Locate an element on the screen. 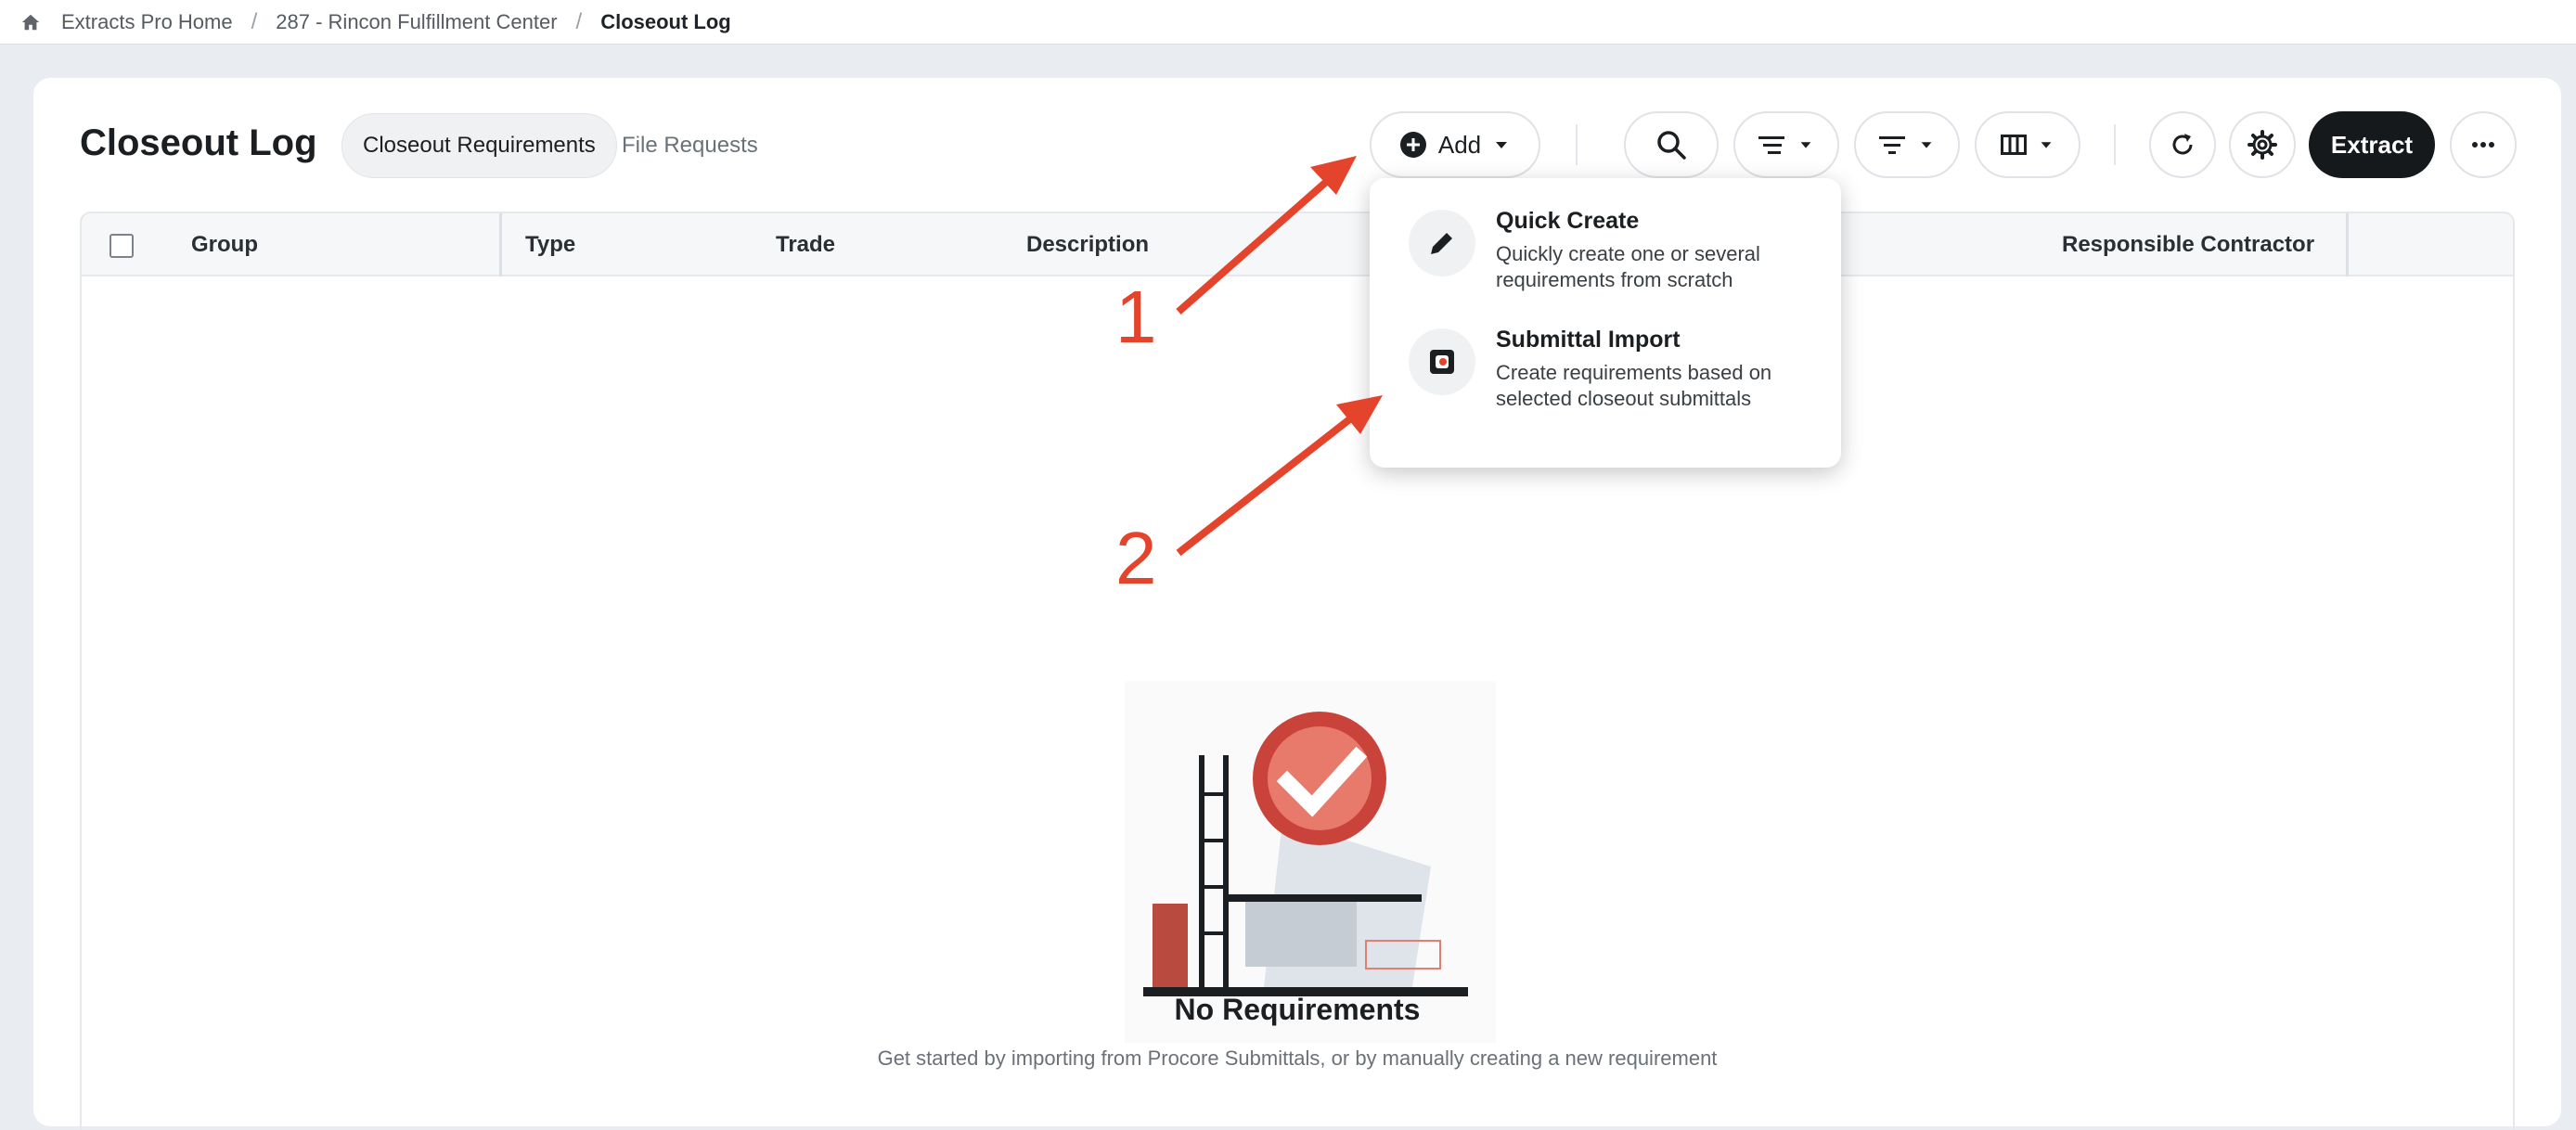 This screenshot has height=1130, width=2576. breadcrumb-project: 287 - Rincon Fulfillment Center is located at coordinates (417, 22).